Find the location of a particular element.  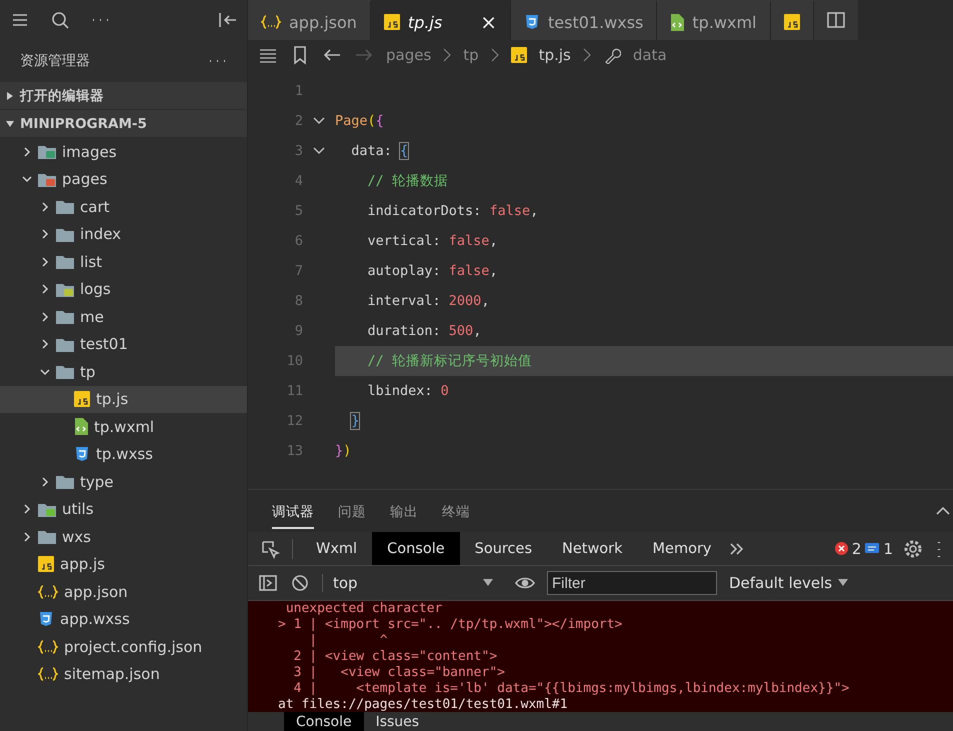

dropdown-triangle-icon is located at coordinates (488, 583).